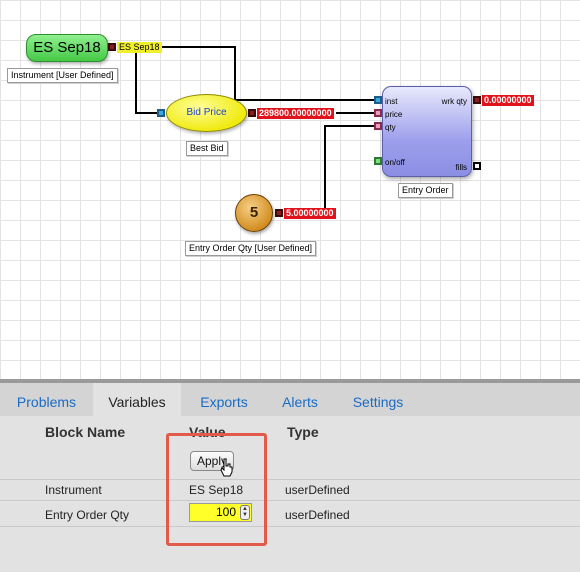 This screenshot has height=572, width=580. What do you see at coordinates (216, 489) in the screenshot?
I see `highlight-box` at bounding box center [216, 489].